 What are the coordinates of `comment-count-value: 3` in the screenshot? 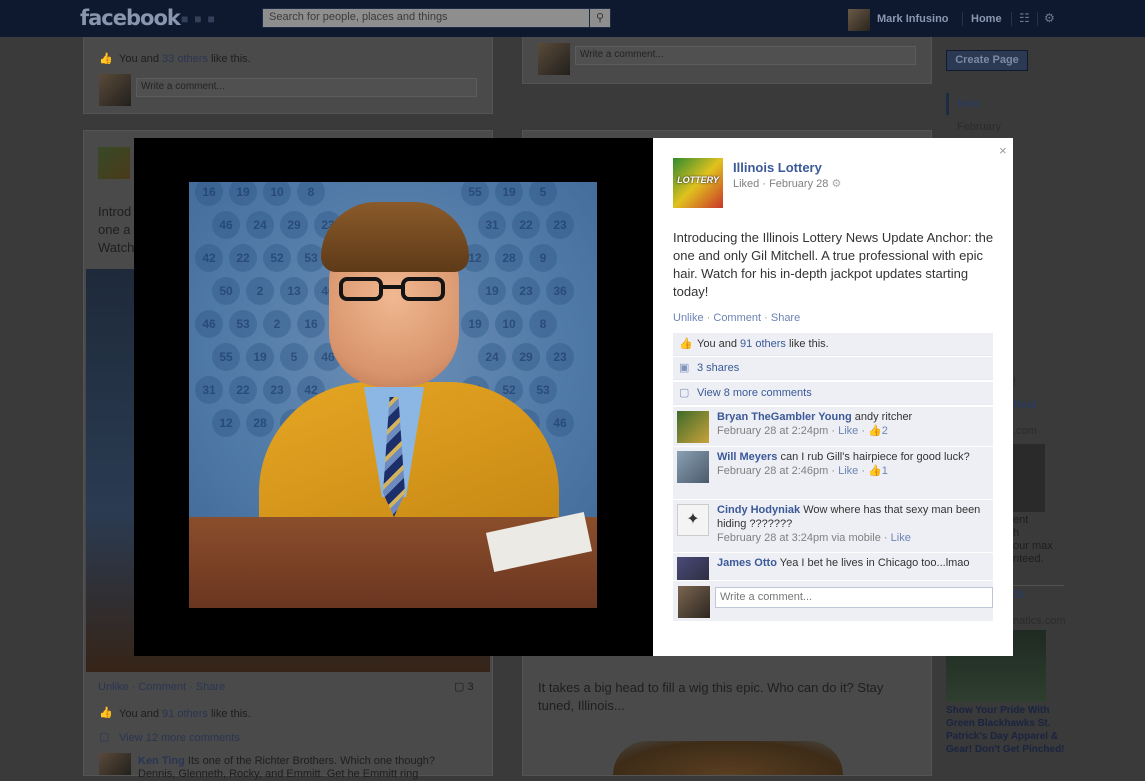 It's located at (470, 687).